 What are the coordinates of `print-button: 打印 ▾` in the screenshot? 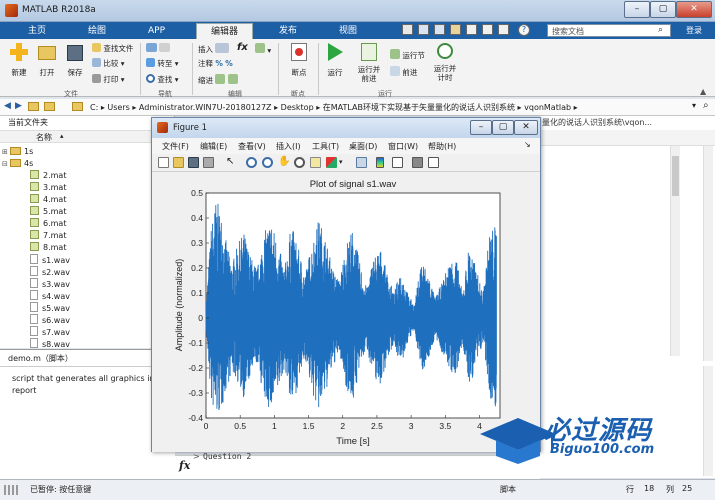 It's located at (108, 79).